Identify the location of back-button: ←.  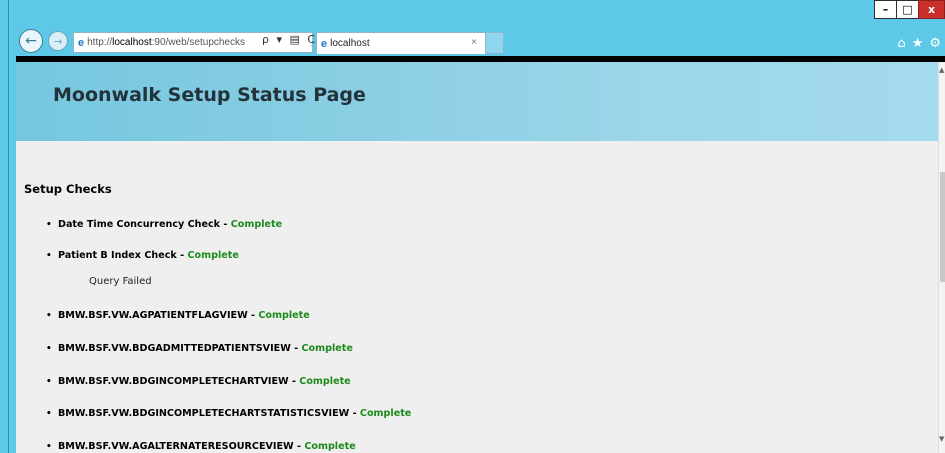
(31, 41).